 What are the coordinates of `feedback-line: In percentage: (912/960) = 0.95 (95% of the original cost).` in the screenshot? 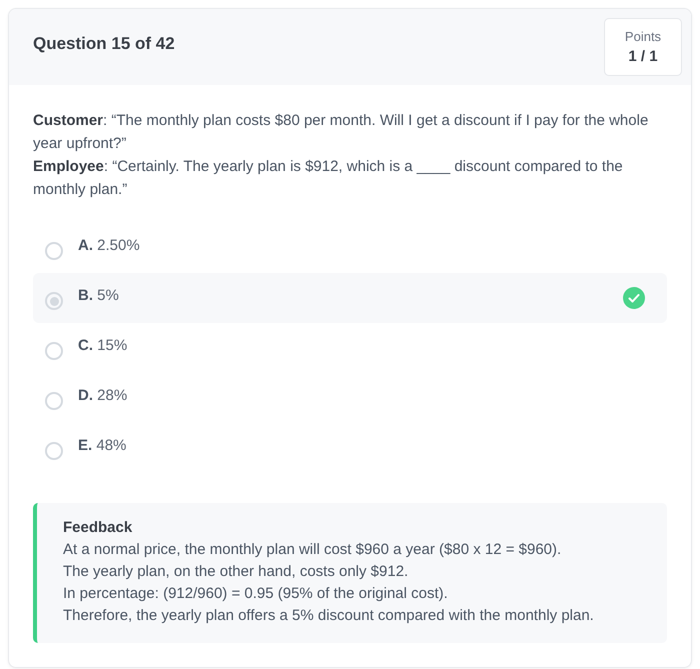 It's located at (256, 594).